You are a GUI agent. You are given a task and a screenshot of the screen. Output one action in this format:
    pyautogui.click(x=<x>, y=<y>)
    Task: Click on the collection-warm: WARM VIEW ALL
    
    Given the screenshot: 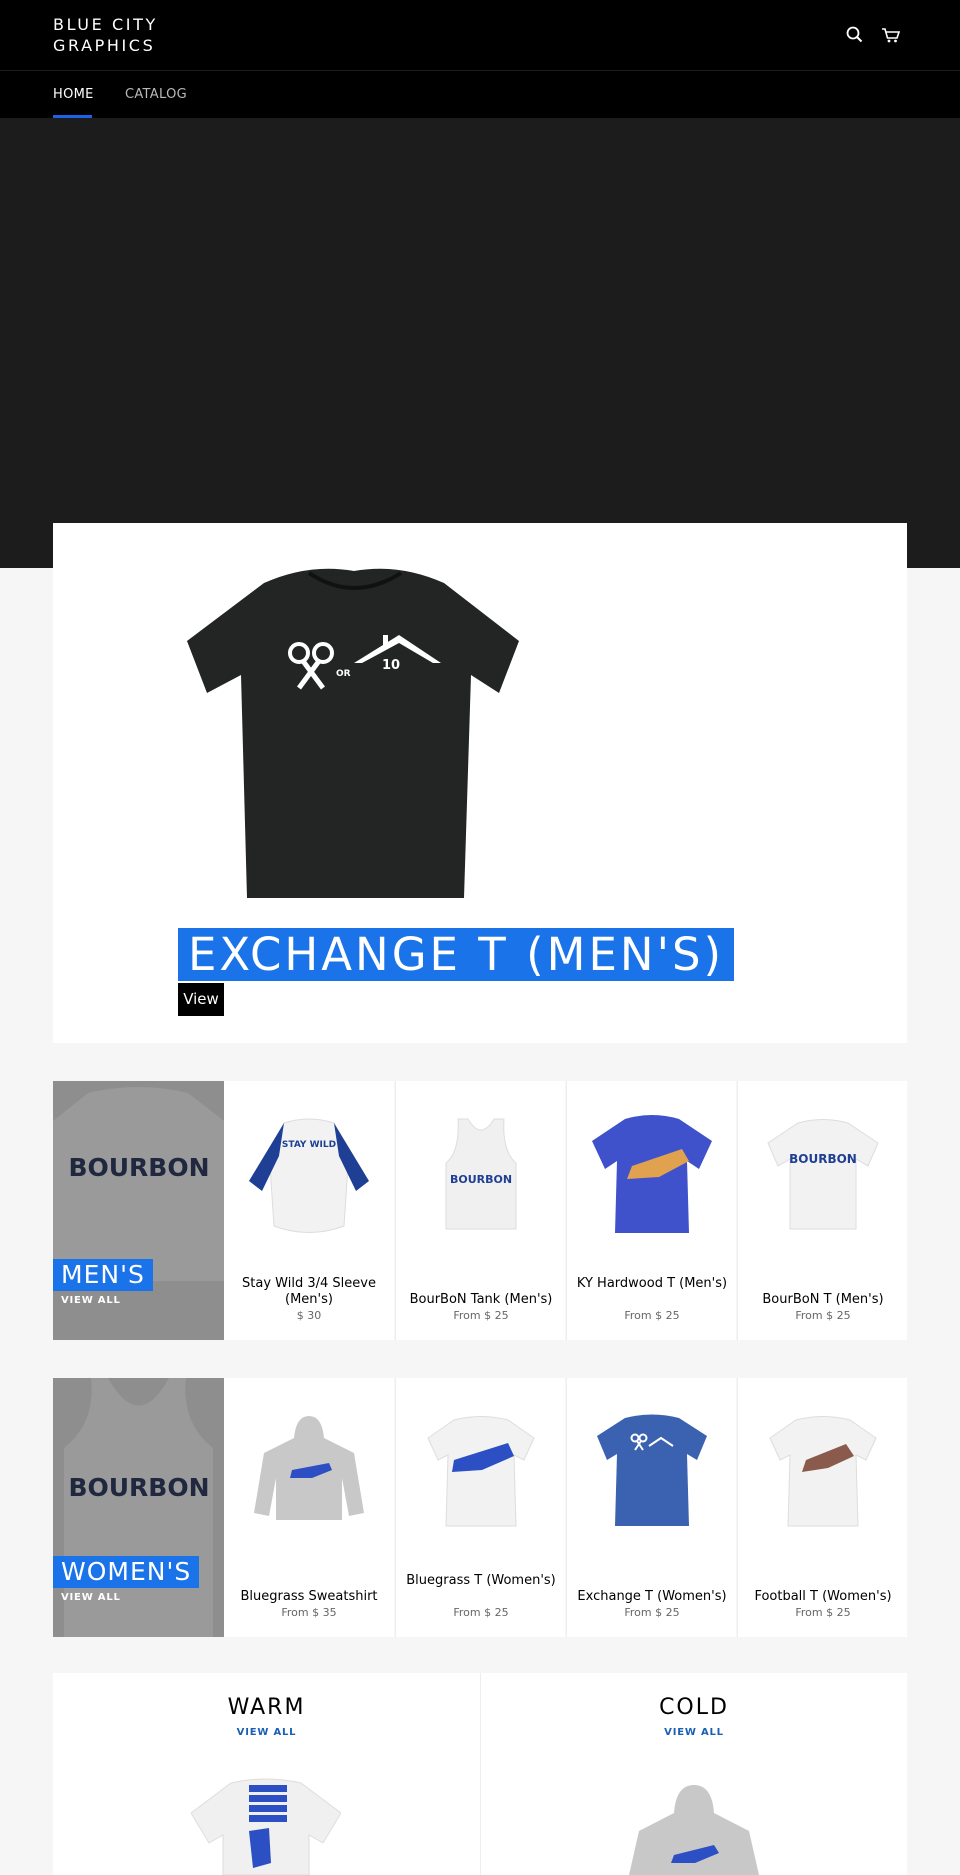 What is the action you would take?
    pyautogui.click(x=266, y=1774)
    